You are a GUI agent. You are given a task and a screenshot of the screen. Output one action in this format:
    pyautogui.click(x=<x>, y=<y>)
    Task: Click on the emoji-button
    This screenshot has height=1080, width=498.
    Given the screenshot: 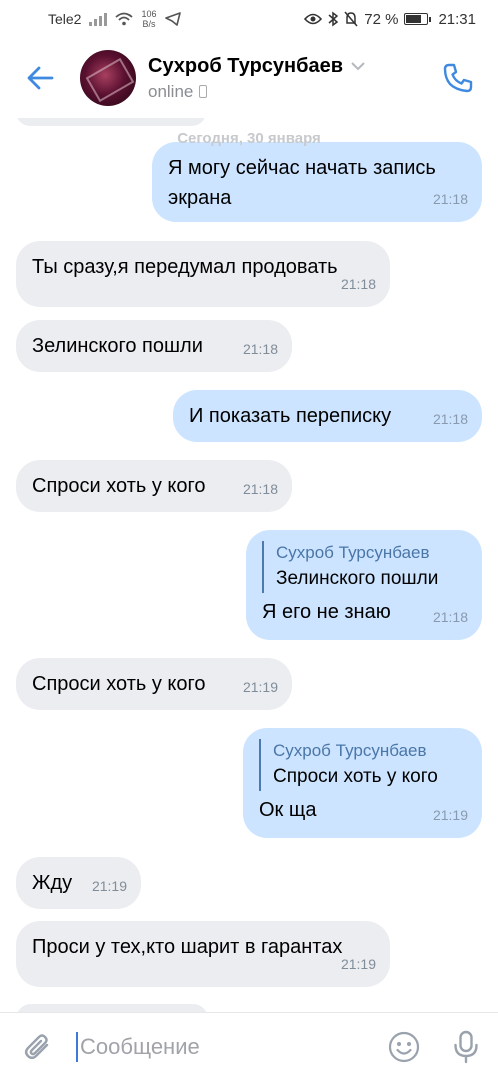 What is the action you would take?
    pyautogui.click(x=404, y=1046)
    